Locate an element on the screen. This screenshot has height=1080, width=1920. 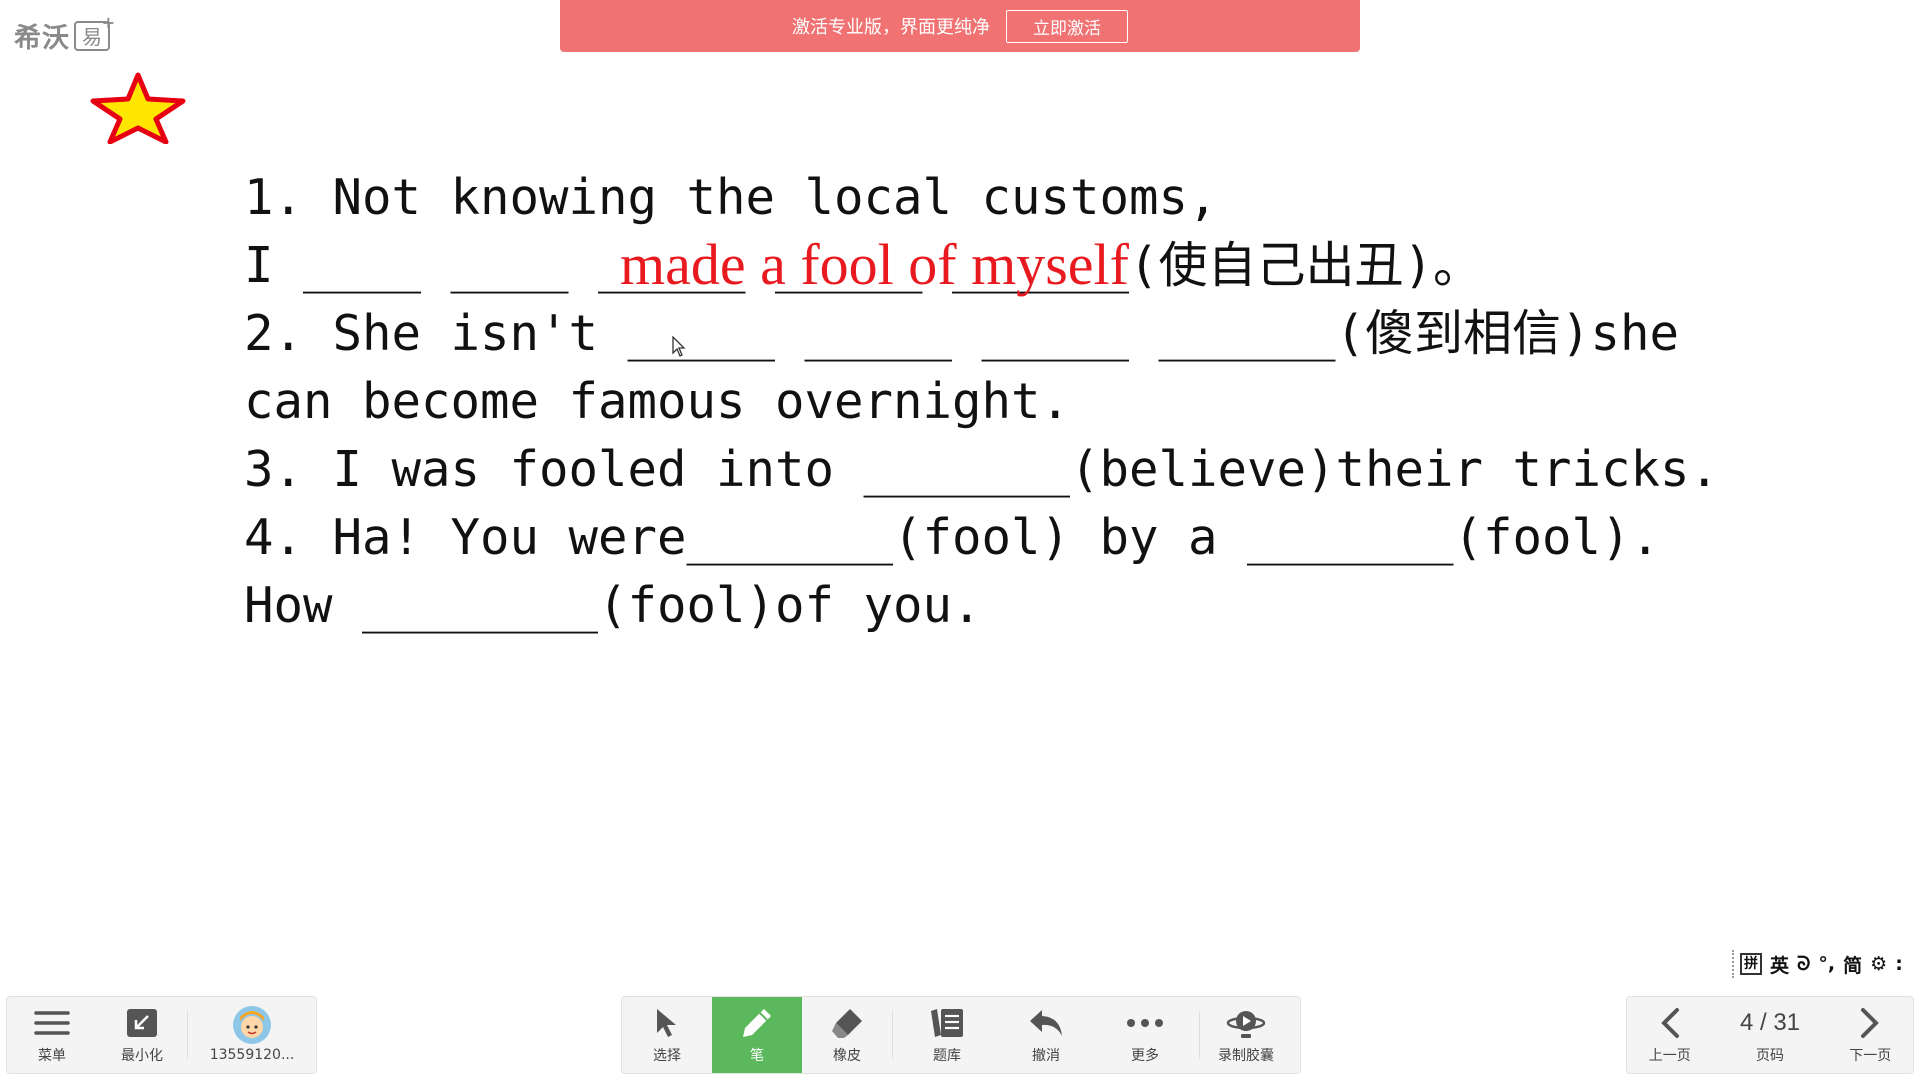
select-label: 选择 is located at coordinates (667, 1055).